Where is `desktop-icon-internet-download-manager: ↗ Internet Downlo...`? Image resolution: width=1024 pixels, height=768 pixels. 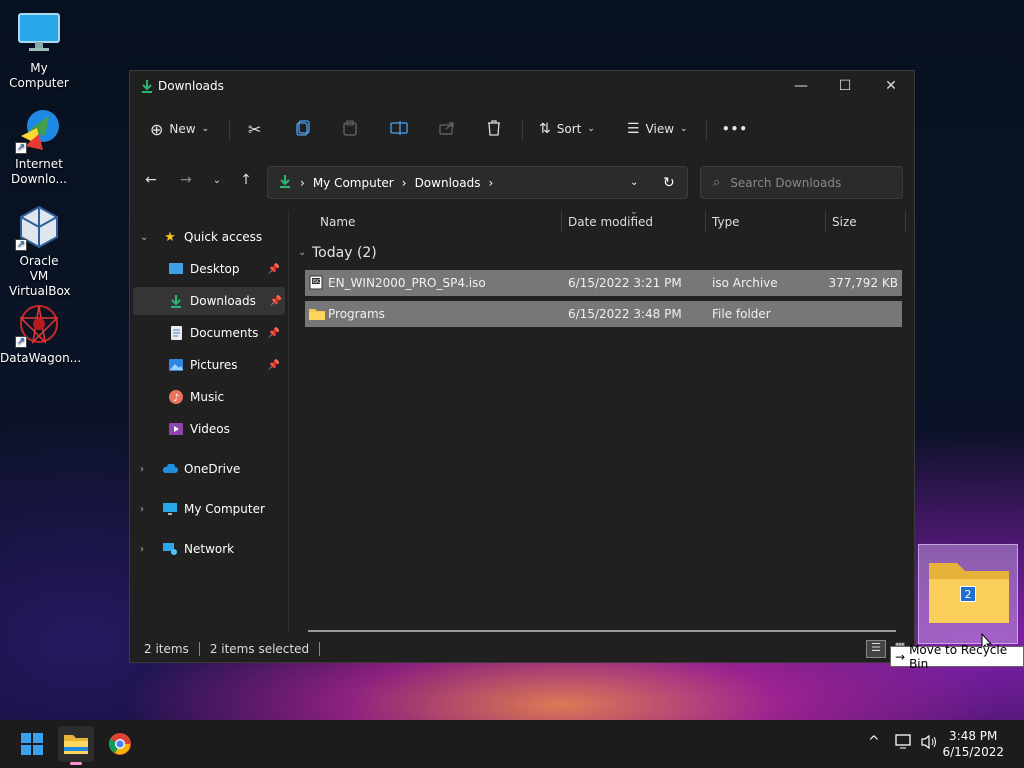 desktop-icon-internet-download-manager: ↗ Internet Downlo... is located at coordinates (39, 146).